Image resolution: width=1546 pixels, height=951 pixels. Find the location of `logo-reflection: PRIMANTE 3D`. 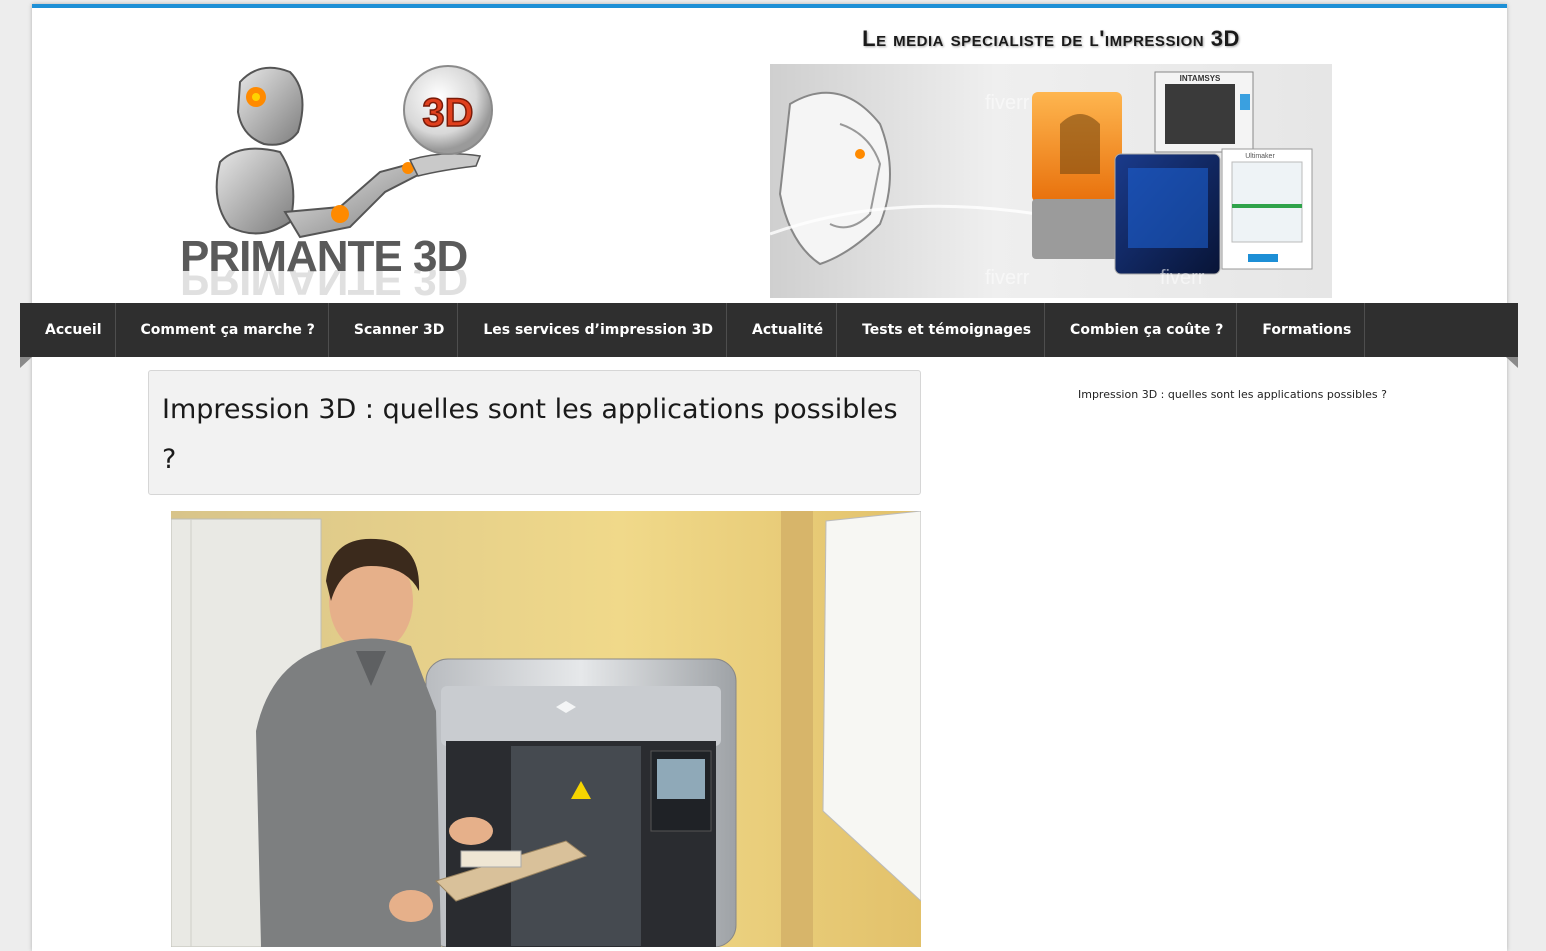

logo-reflection: PRIMANTE 3D is located at coordinates (324, 287).